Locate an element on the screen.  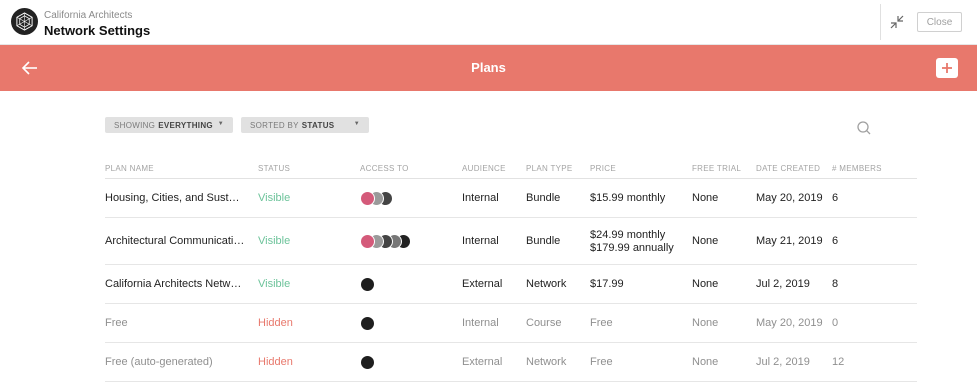
column-header-plan-type: PLAN TYPE is located at coordinates (549, 168).